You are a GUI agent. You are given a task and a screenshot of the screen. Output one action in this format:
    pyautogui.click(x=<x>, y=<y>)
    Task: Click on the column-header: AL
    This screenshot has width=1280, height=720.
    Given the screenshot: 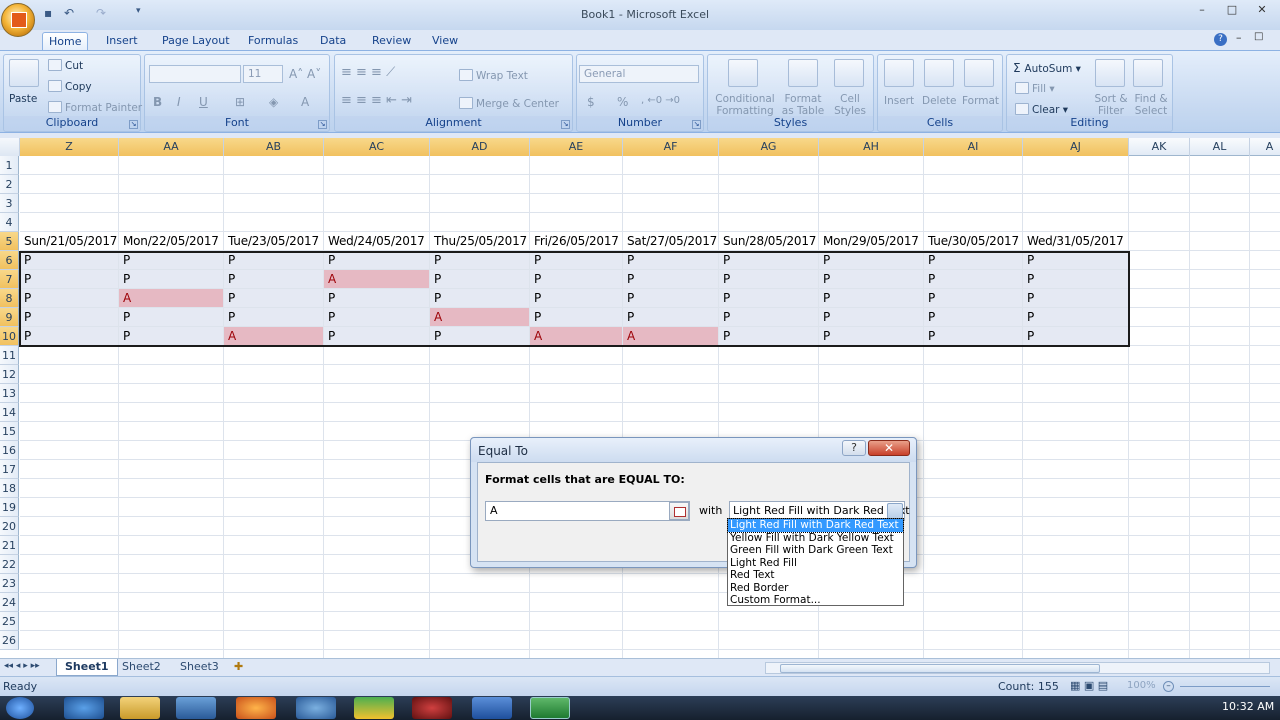 What is the action you would take?
    pyautogui.click(x=1220, y=147)
    